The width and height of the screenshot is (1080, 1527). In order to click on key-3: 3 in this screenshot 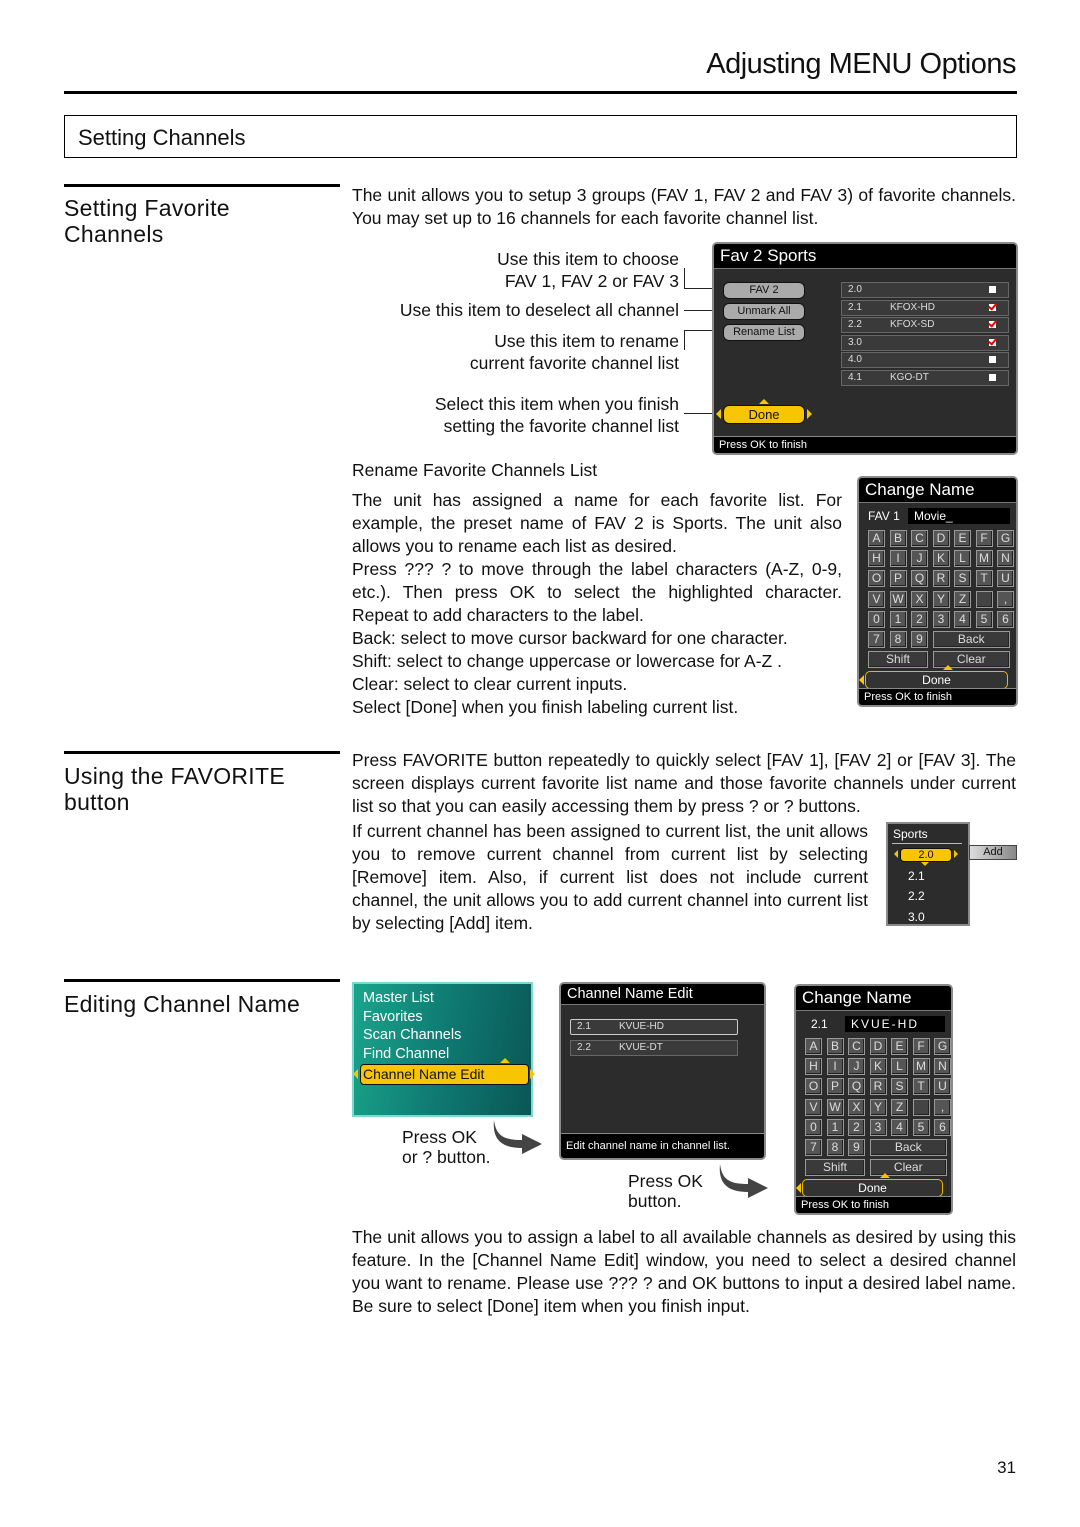, I will do `click(878, 1127)`.